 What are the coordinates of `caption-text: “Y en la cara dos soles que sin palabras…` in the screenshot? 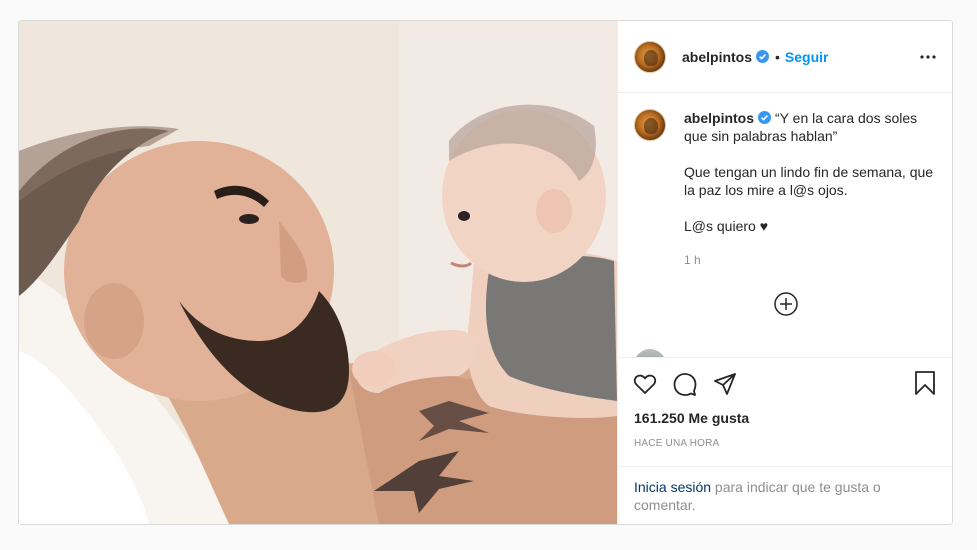 It's located at (809, 172).